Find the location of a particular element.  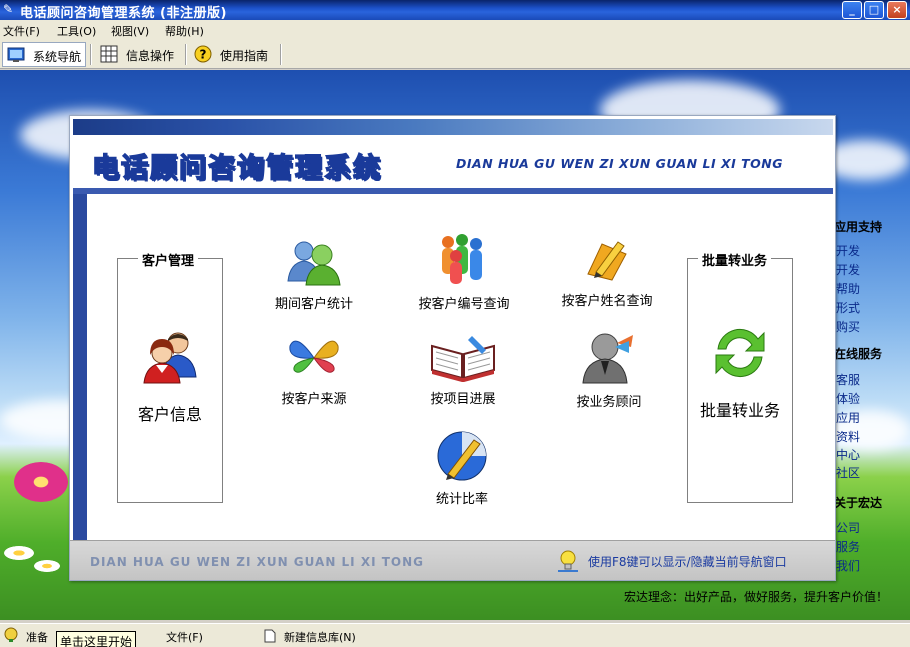

status-file: 文件(F) is located at coordinates (184, 637).